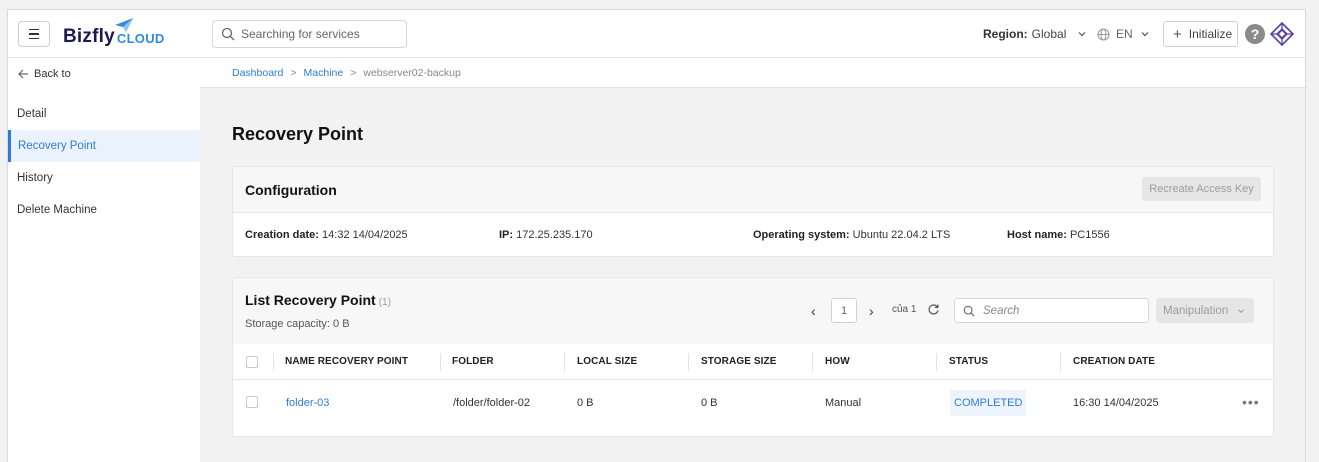 Image resolution: width=1319 pixels, height=462 pixels. Describe the element at coordinates (813, 311) in the screenshot. I see `pager-prev-button: ‹` at that location.